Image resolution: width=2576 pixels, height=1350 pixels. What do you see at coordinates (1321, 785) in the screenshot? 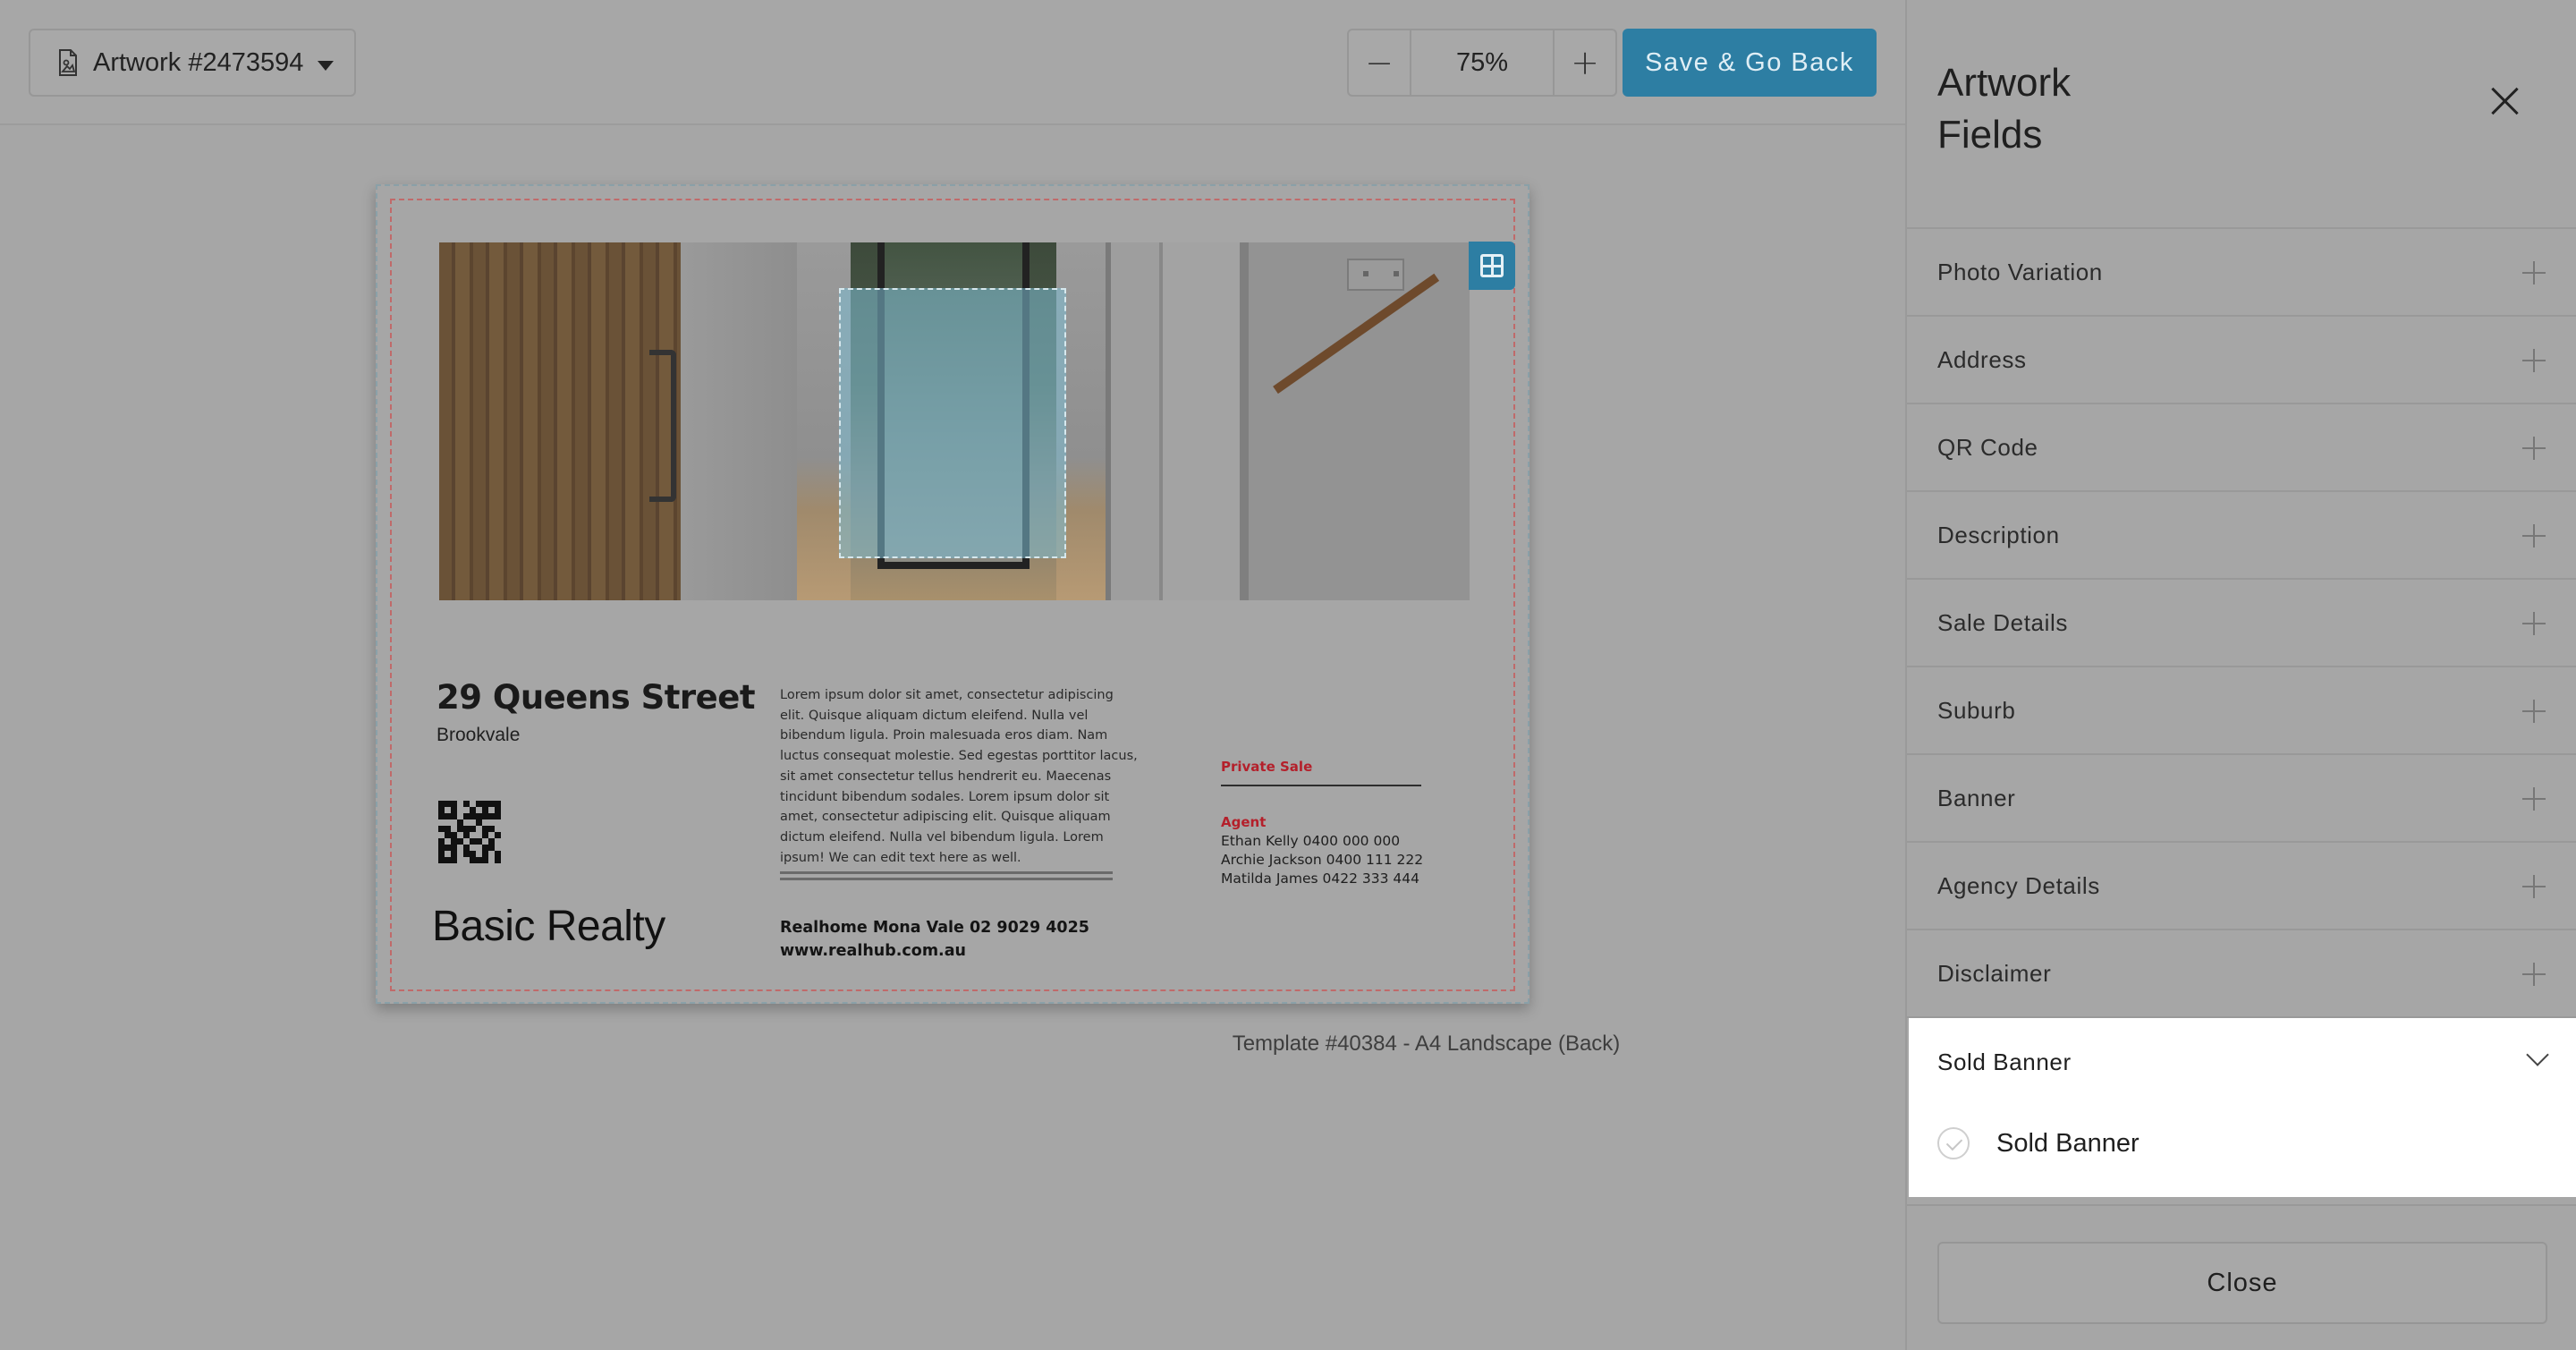
I see `sale-divider` at bounding box center [1321, 785].